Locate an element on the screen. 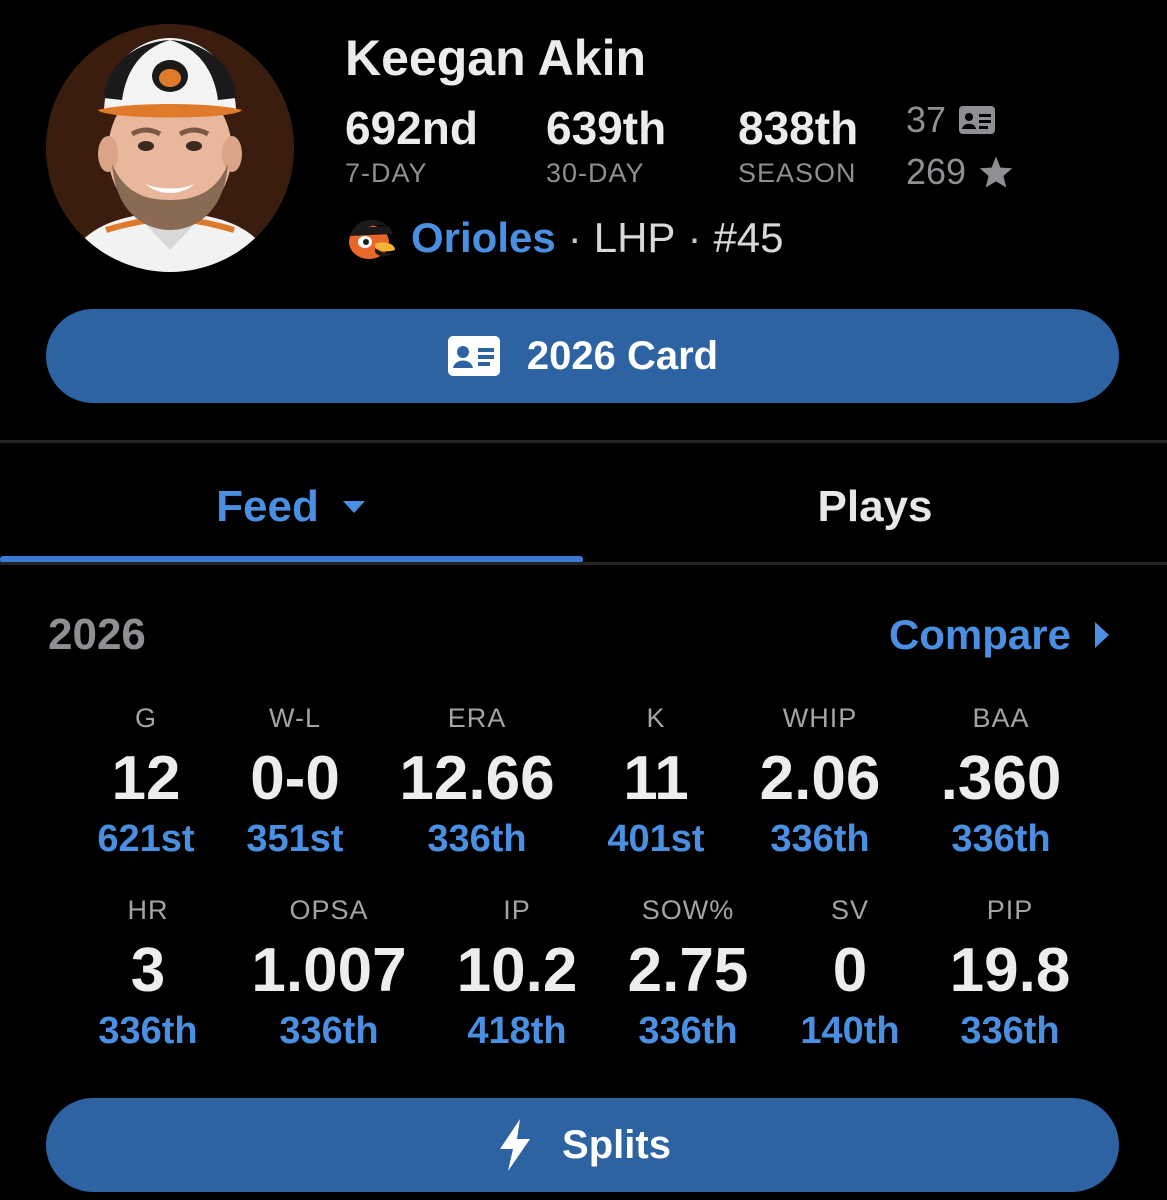 Image resolution: width=1167 pixels, height=1200 pixels. rank-7-day: 692nd 7-DAY is located at coordinates (411, 144).